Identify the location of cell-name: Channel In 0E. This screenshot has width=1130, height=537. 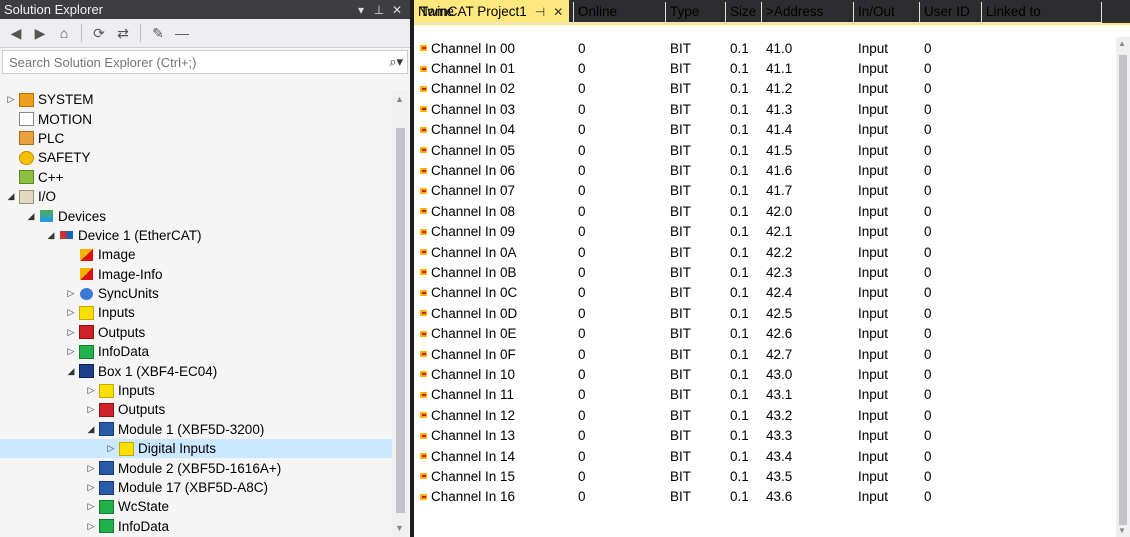
(494, 333).